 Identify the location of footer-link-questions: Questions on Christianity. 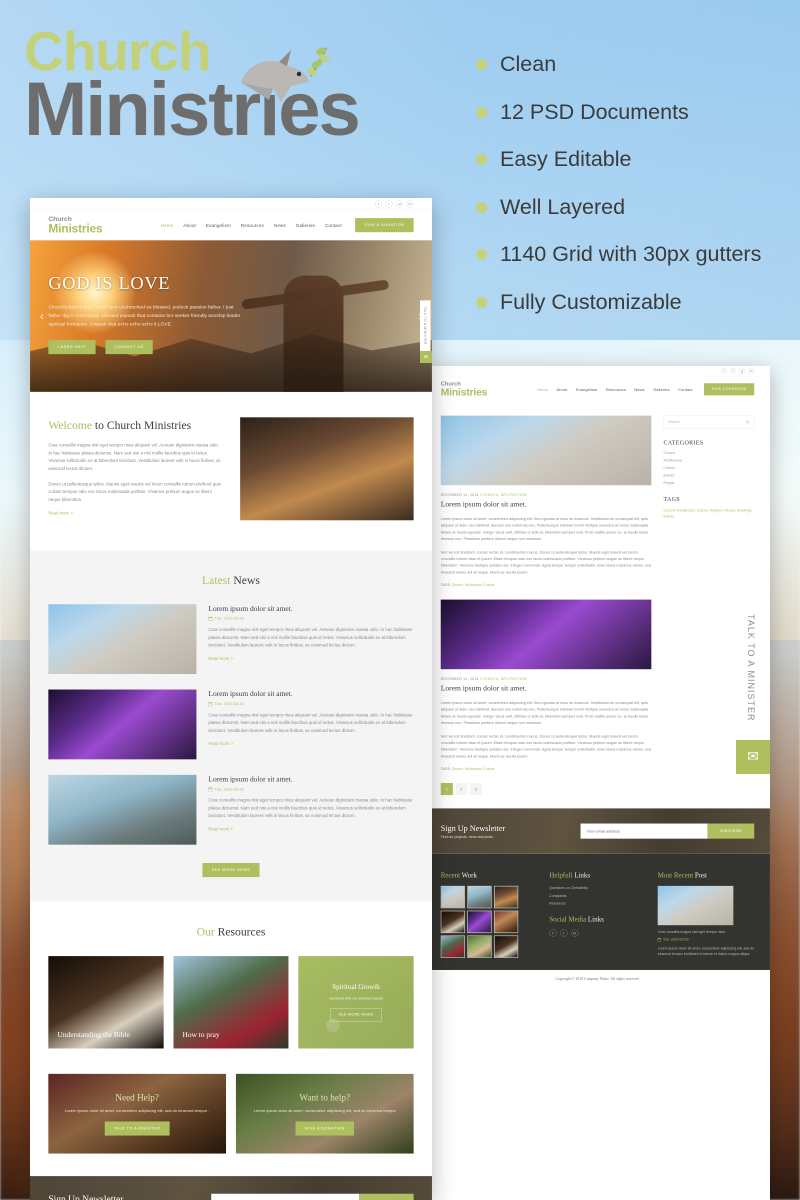
(597, 888).